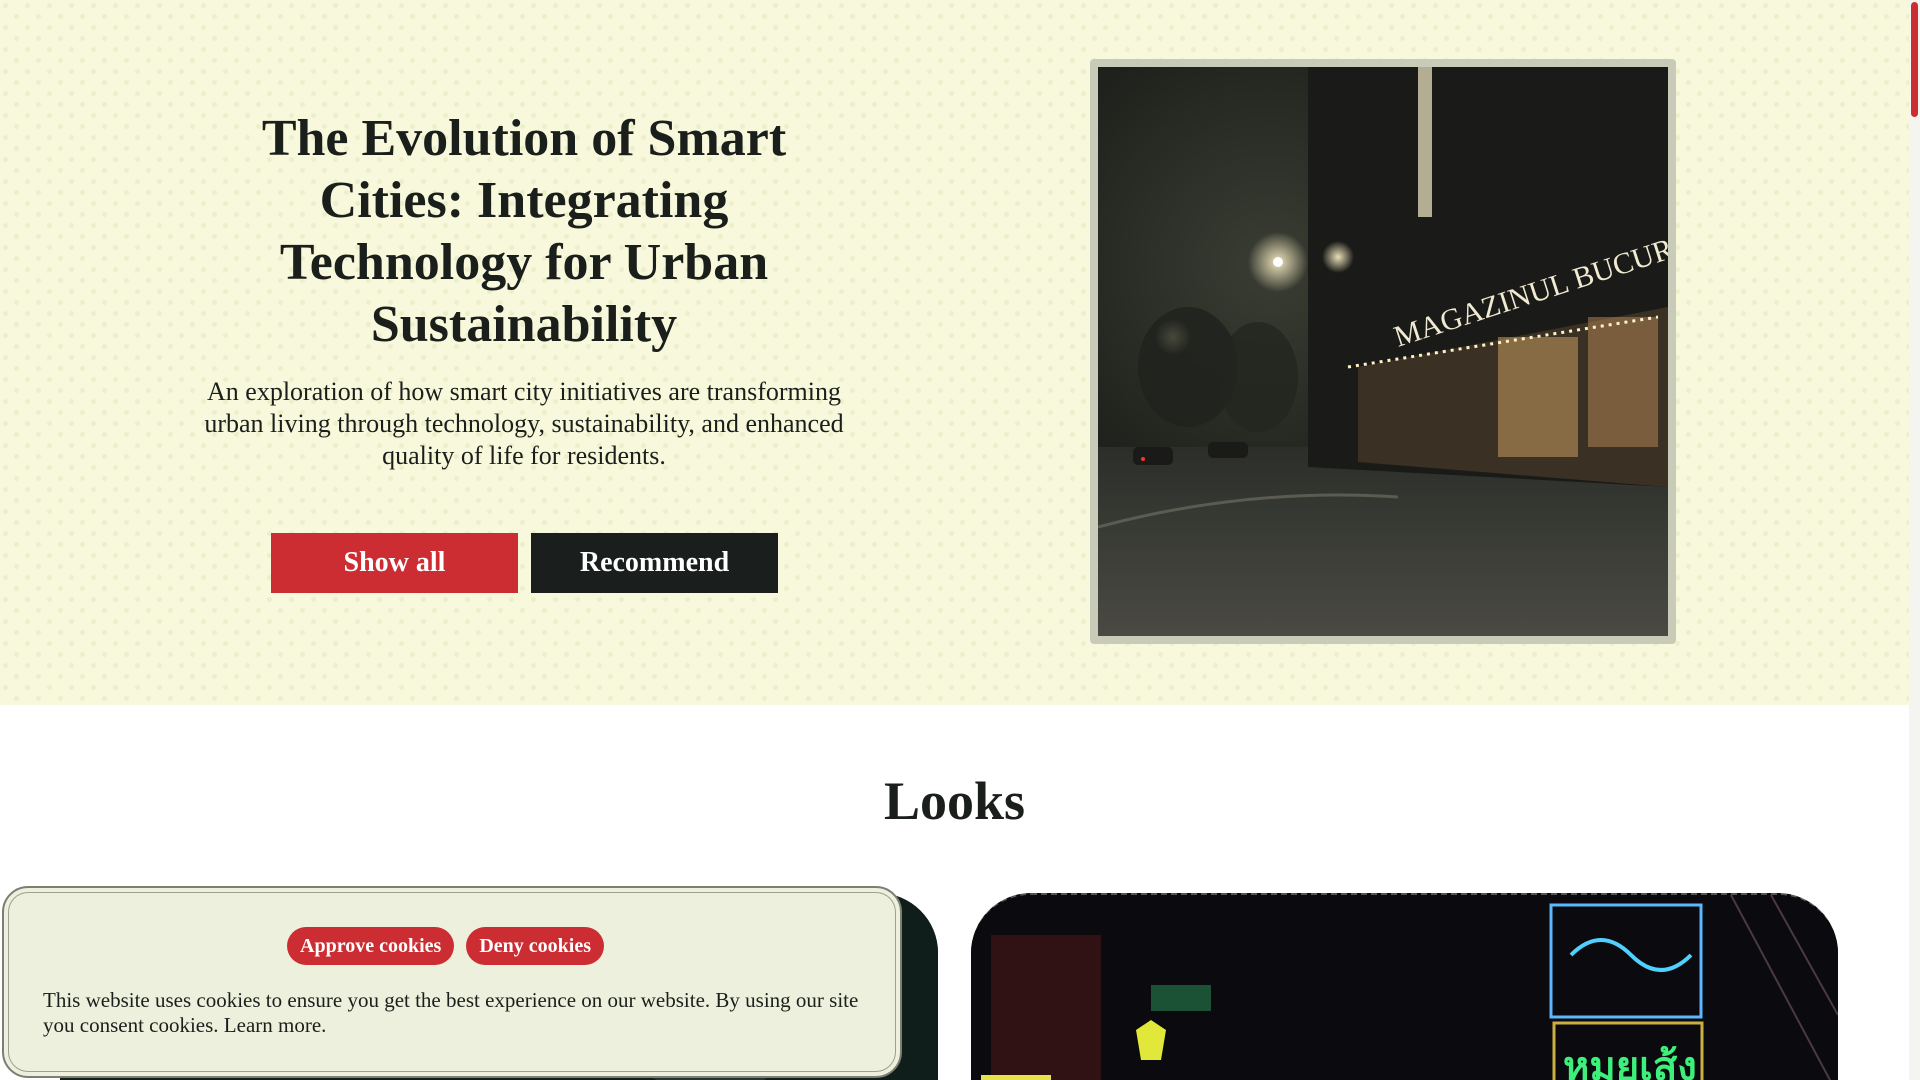 Image resolution: width=1920 pixels, height=1080 pixels. Describe the element at coordinates (371, 946) in the screenshot. I see `approve-cookies-button: Approve cookies` at that location.